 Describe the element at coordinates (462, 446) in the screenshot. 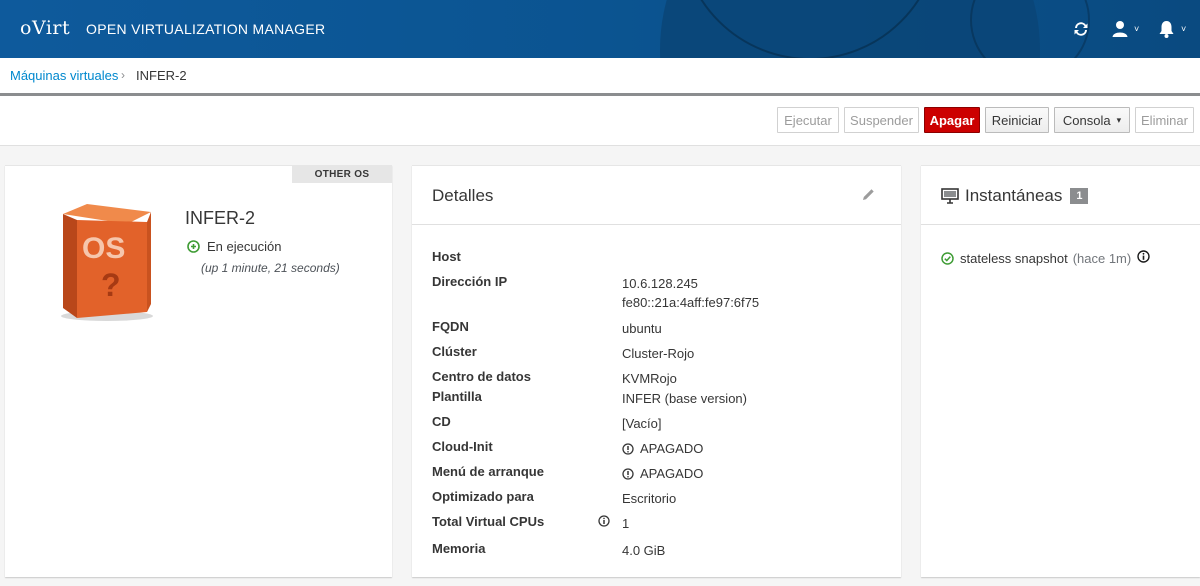

I see `detail-key: Cloud-Init` at that location.